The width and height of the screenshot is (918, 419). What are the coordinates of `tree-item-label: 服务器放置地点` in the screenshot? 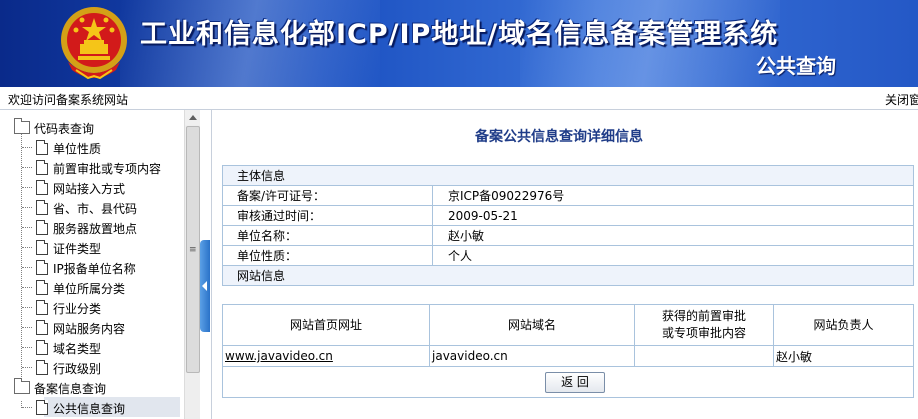 It's located at (95, 229).